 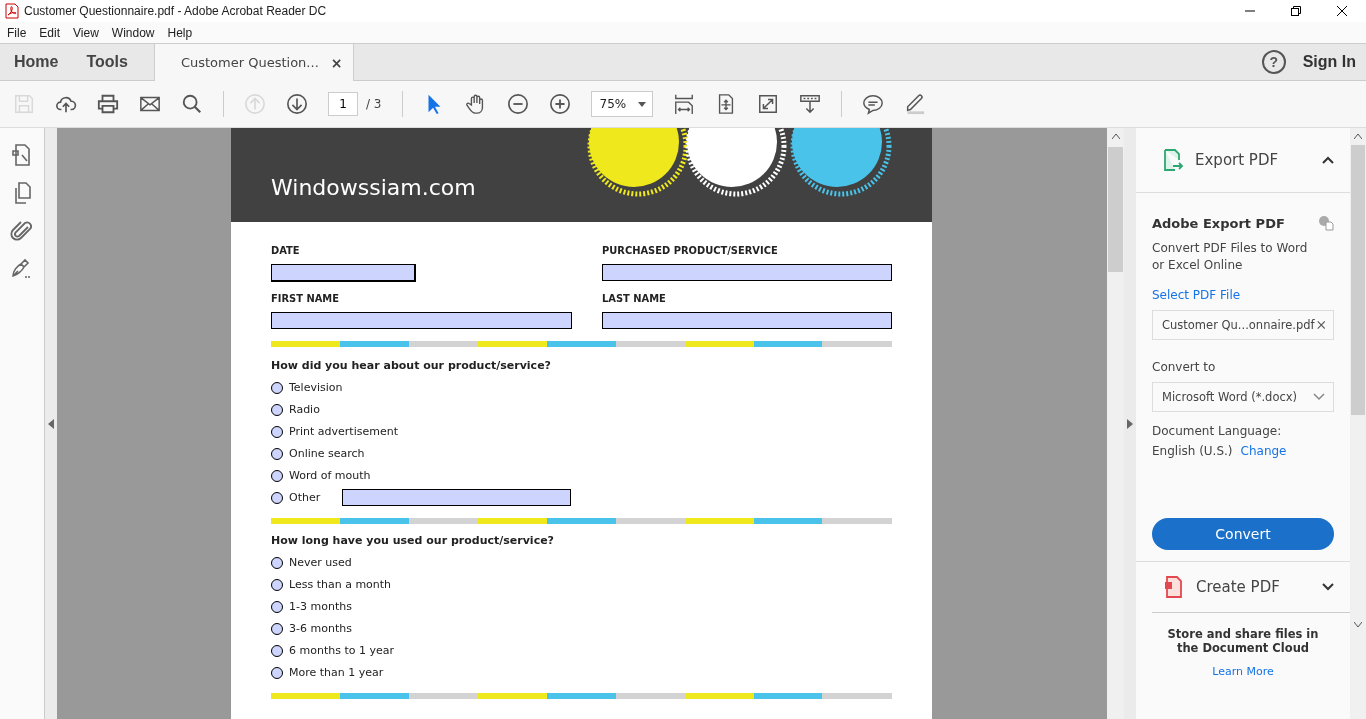 I want to click on convert-to-label: Convert to, so click(x=1184, y=367).